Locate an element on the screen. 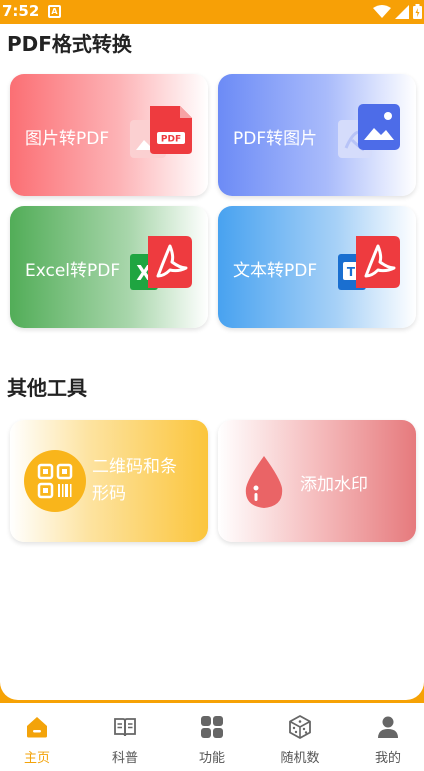 This screenshot has height=771, width=424. grid-icon is located at coordinates (212, 727).